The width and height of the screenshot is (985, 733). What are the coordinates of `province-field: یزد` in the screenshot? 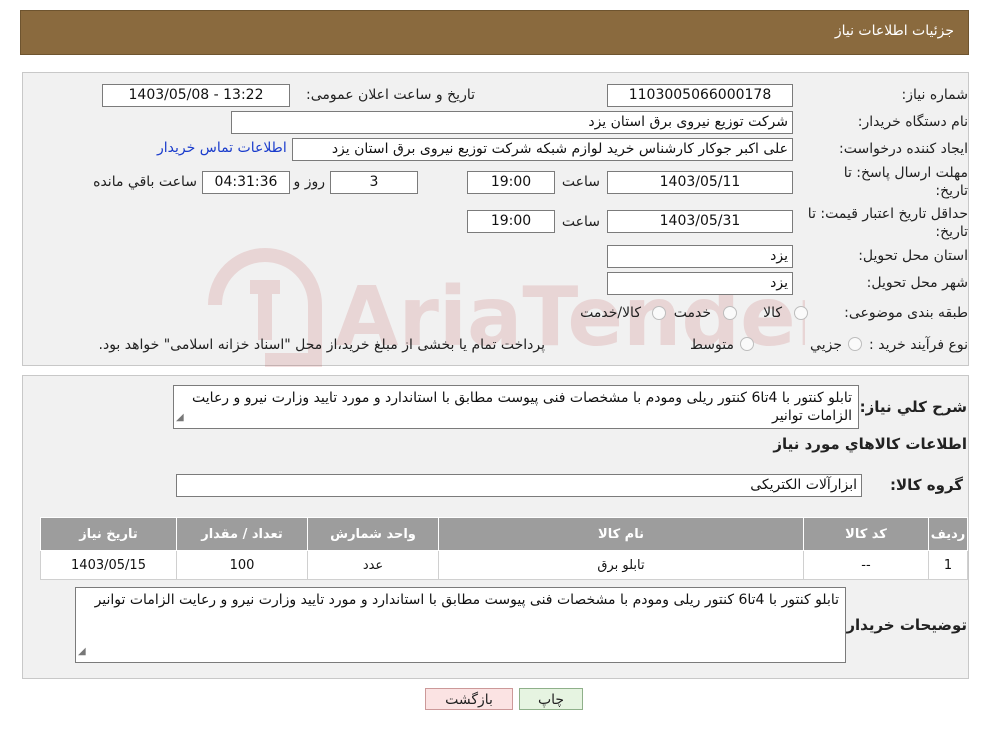 It's located at (700, 256).